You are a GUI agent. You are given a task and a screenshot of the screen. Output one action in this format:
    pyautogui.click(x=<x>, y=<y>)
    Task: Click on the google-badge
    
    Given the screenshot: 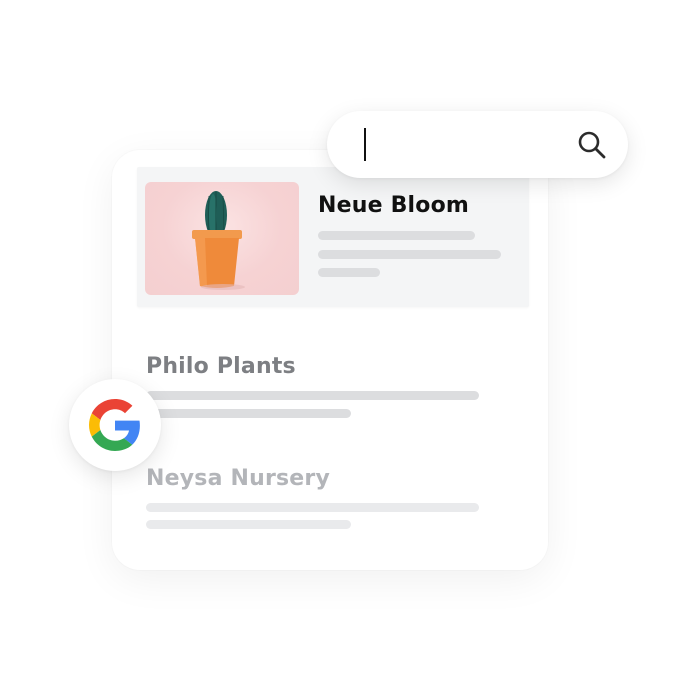 What is the action you would take?
    pyautogui.click(x=115, y=425)
    